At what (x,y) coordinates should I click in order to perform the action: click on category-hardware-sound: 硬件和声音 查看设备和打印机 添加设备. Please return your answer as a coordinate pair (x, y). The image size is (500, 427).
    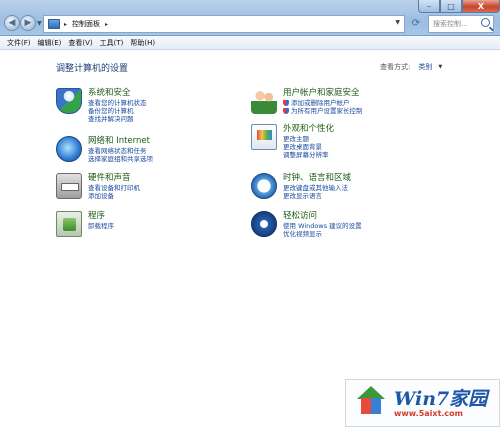
    Looking at the image, I should click on (98, 186).